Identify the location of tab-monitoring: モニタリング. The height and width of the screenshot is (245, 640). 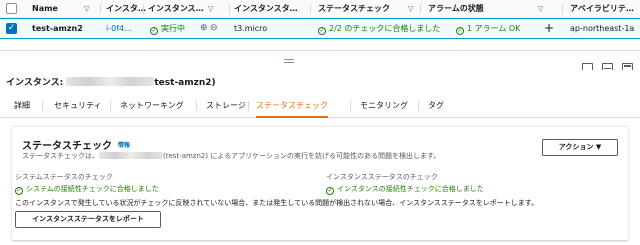
(384, 106).